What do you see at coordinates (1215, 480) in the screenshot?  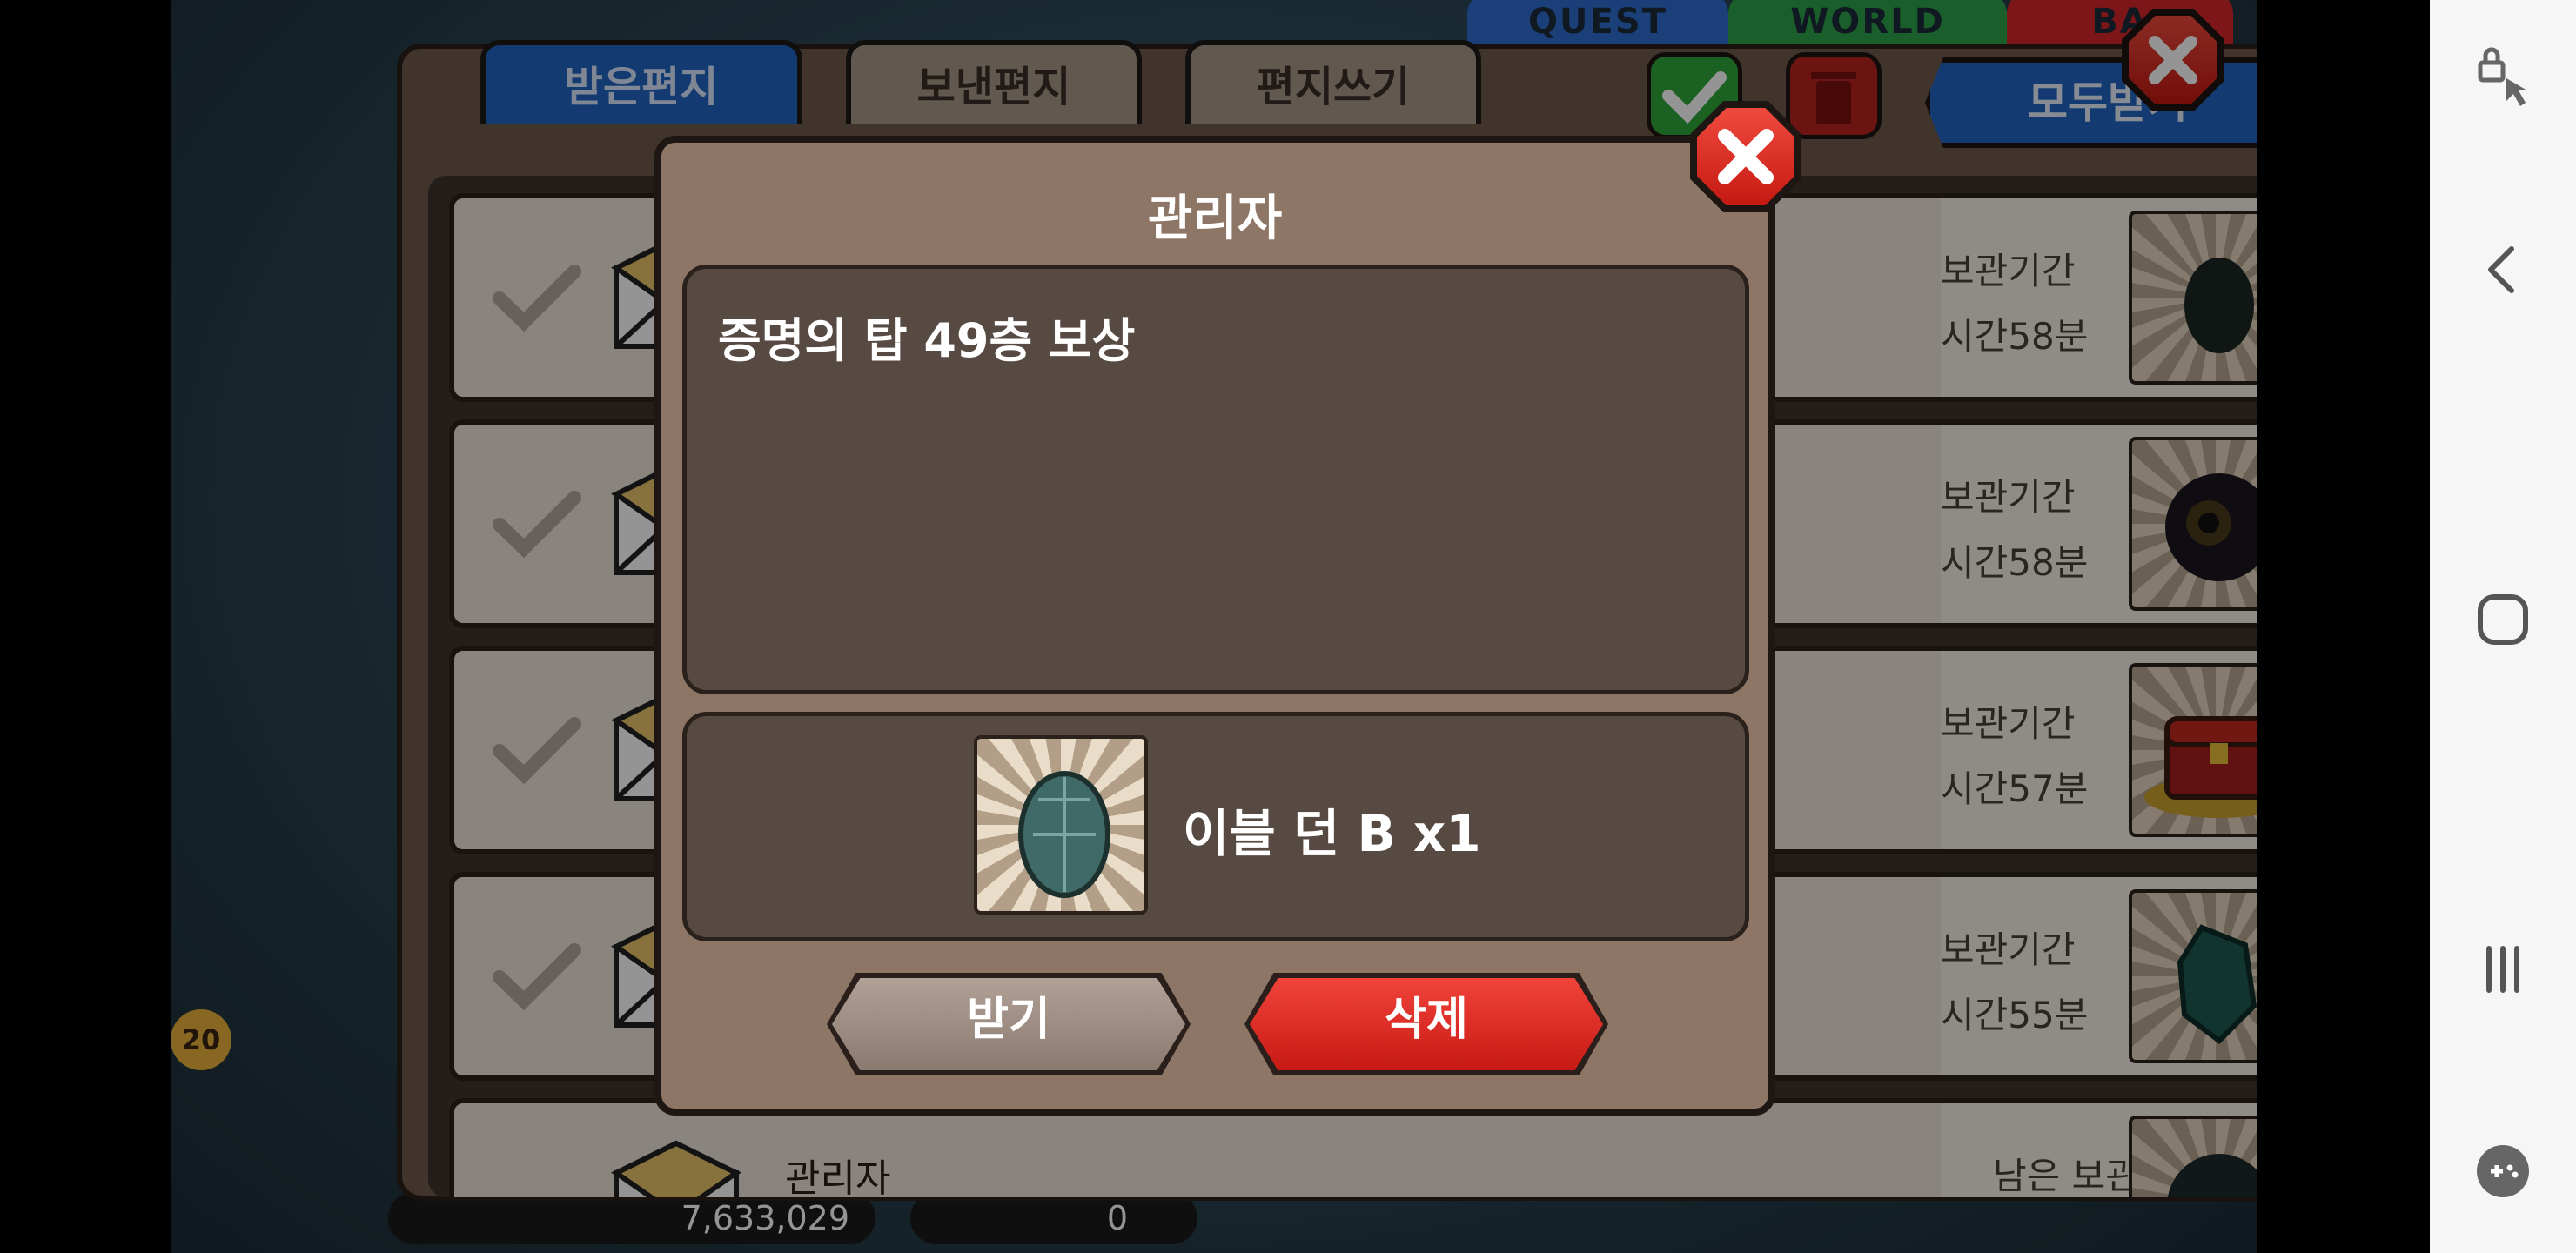 I see `message-box: 증명의 탑 49층 보상` at bounding box center [1215, 480].